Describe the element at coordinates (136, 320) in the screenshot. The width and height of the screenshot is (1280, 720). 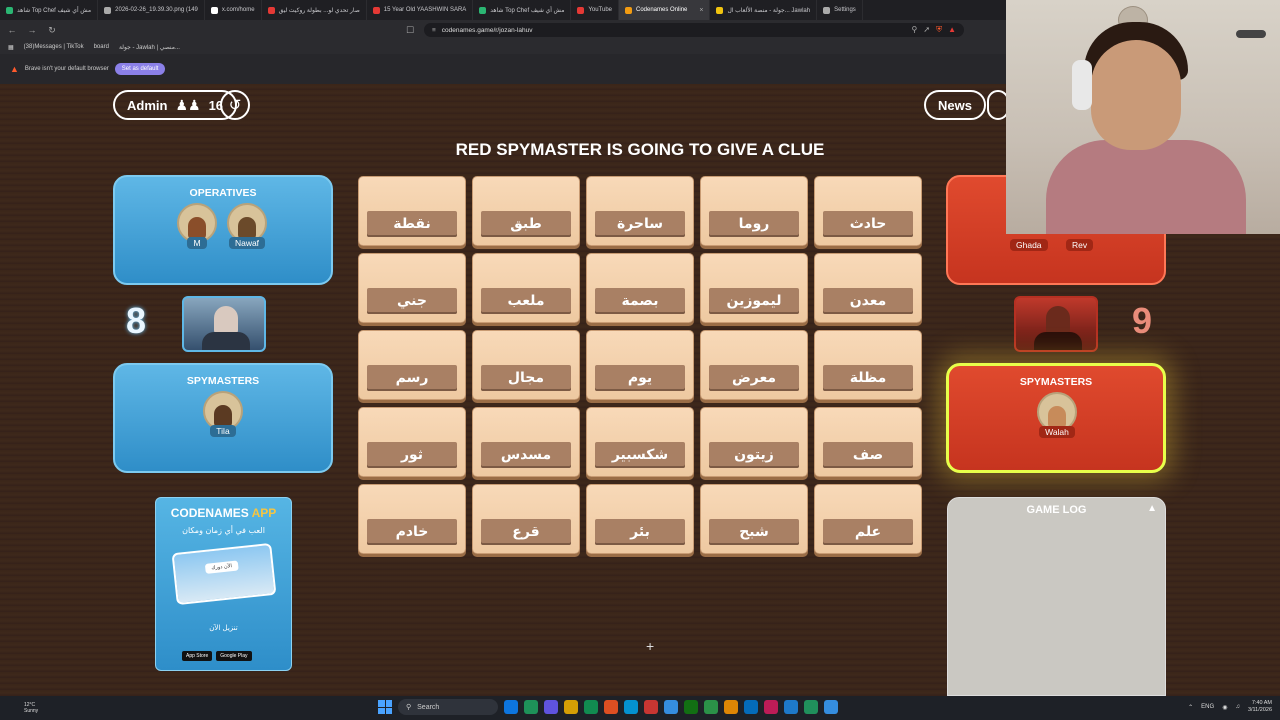
I see `blue-score: 8` at that location.